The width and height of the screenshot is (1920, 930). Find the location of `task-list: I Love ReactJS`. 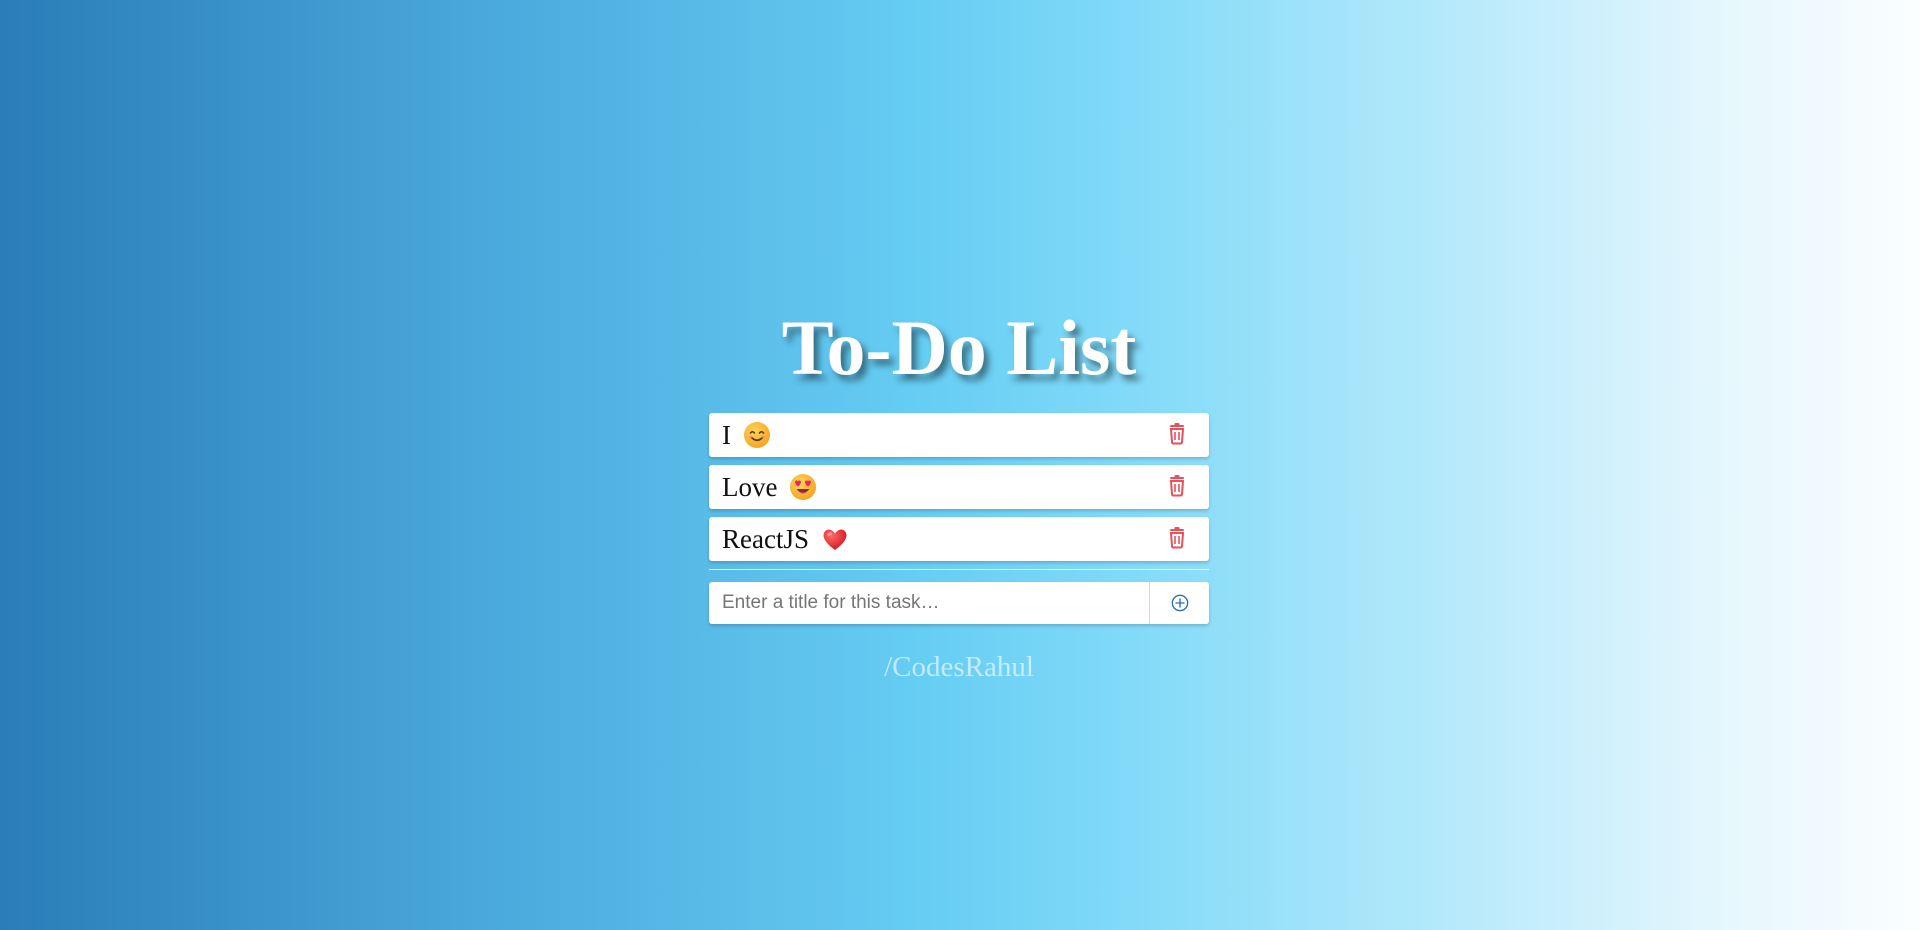

task-list: I Love ReactJS is located at coordinates (959, 487).